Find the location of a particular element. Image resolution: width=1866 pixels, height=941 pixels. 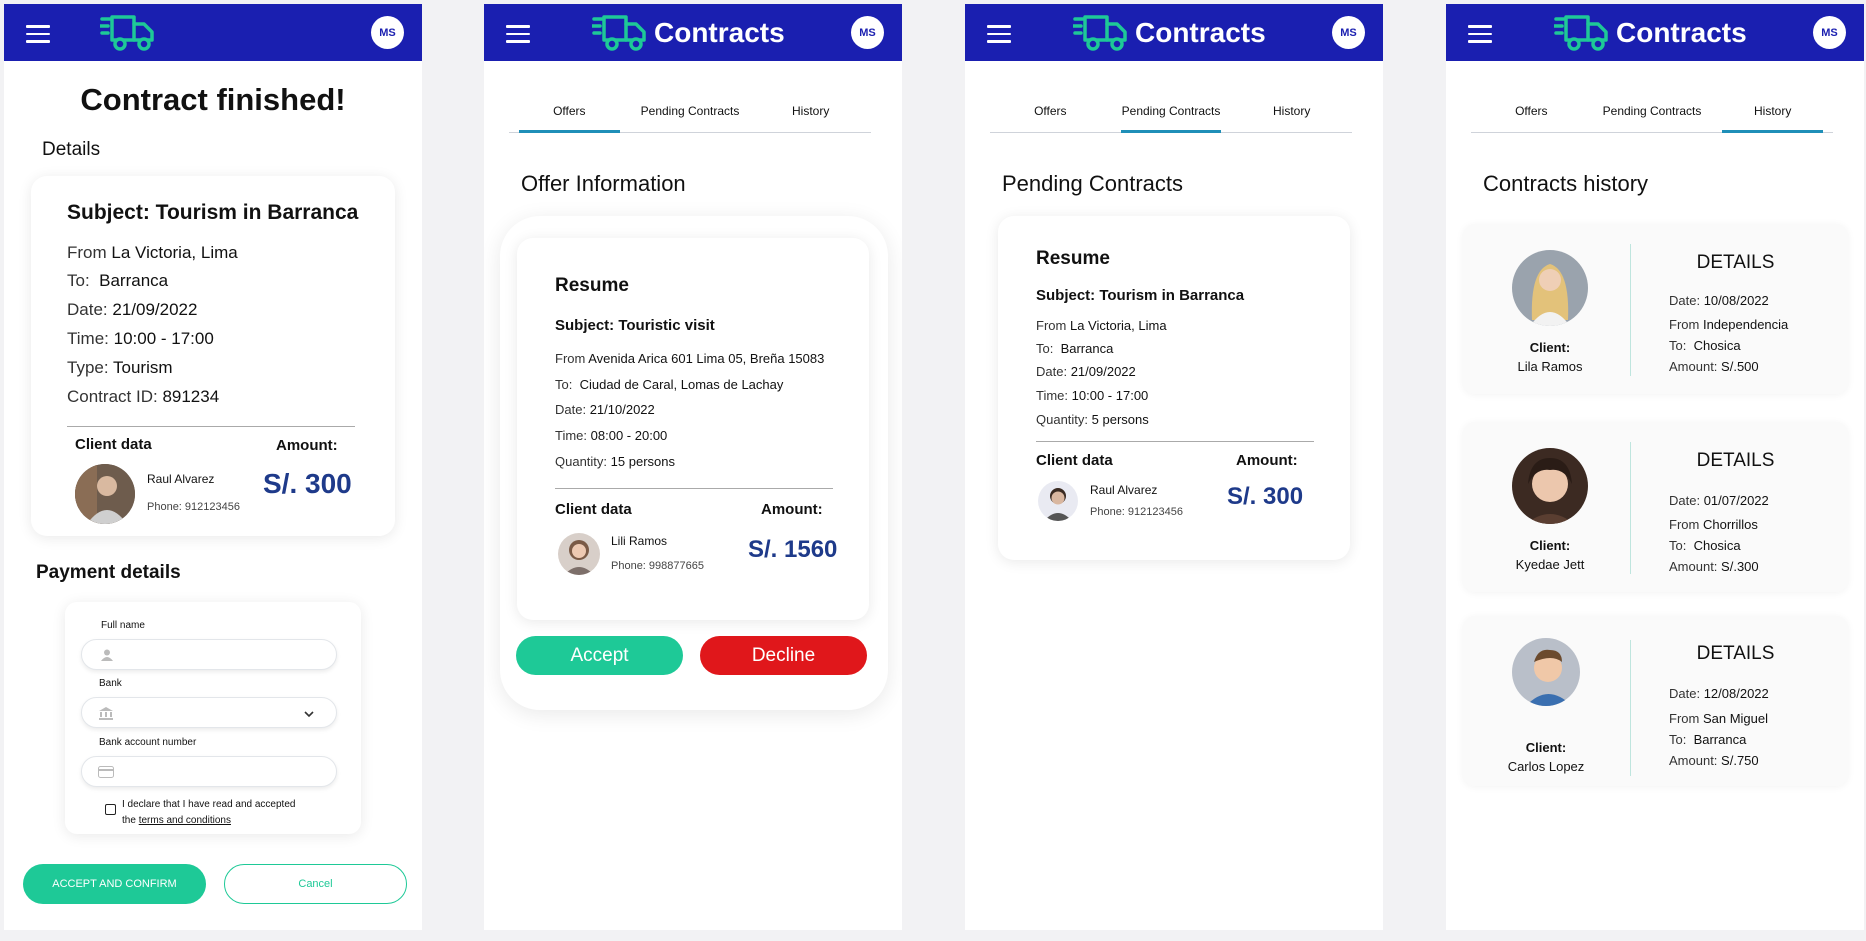

from-value: Avenida Arica 601 Lima 05, Breña 15083 is located at coordinates (706, 358).